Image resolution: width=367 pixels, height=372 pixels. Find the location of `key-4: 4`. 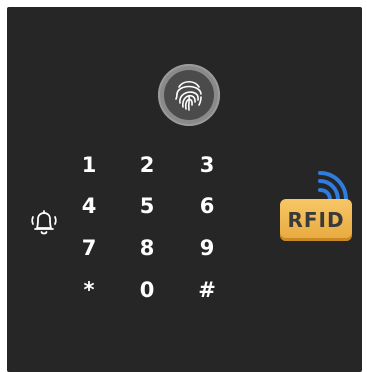

key-4: 4 is located at coordinates (89, 206).